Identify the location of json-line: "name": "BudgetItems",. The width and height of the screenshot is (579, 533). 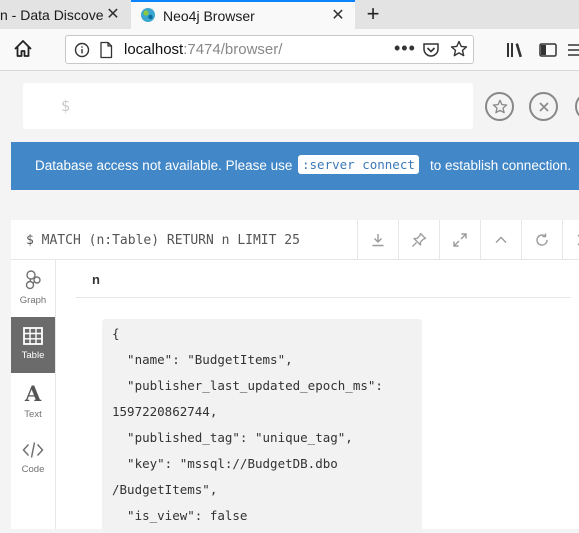
(202, 359).